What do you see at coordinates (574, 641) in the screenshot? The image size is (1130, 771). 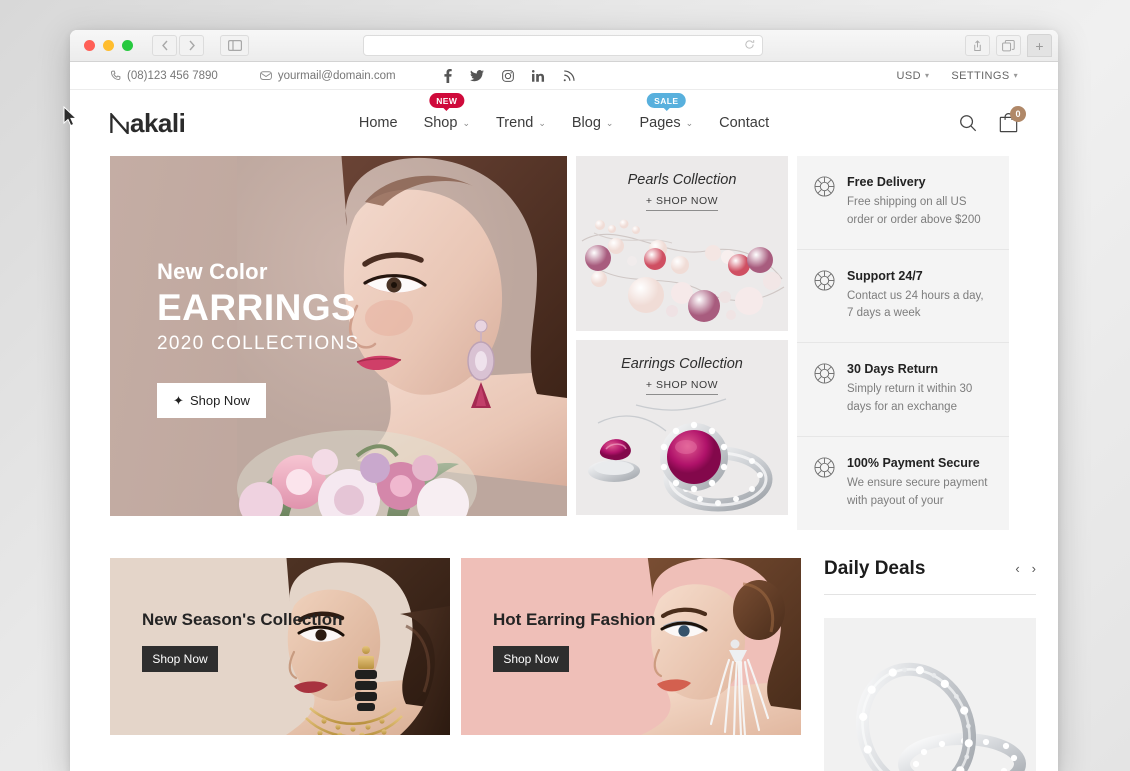 I see `banner-text-block: Hot Earring Fashion Shop Now` at bounding box center [574, 641].